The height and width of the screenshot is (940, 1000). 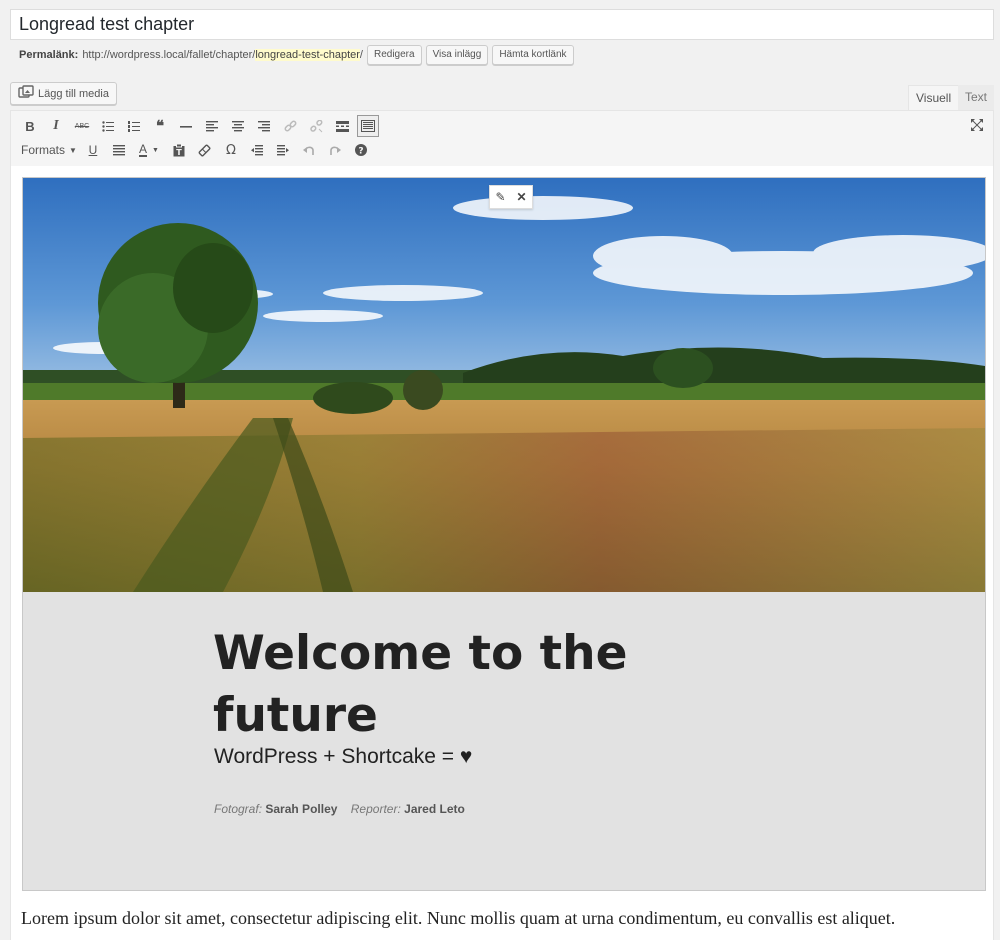 I want to click on add-media-label: Lägg till media, so click(x=73, y=93).